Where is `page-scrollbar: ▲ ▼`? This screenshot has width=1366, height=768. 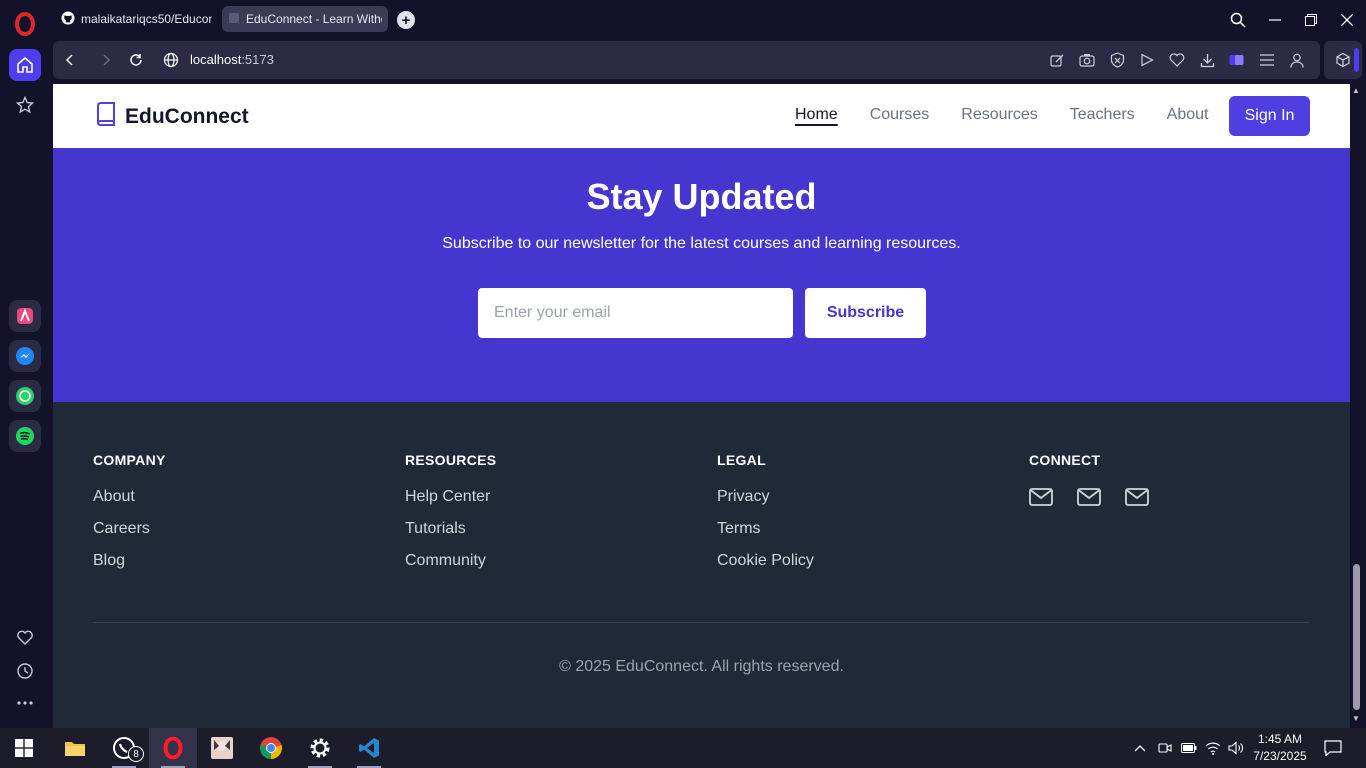
page-scrollbar: ▲ ▼ is located at coordinates (1358, 406).